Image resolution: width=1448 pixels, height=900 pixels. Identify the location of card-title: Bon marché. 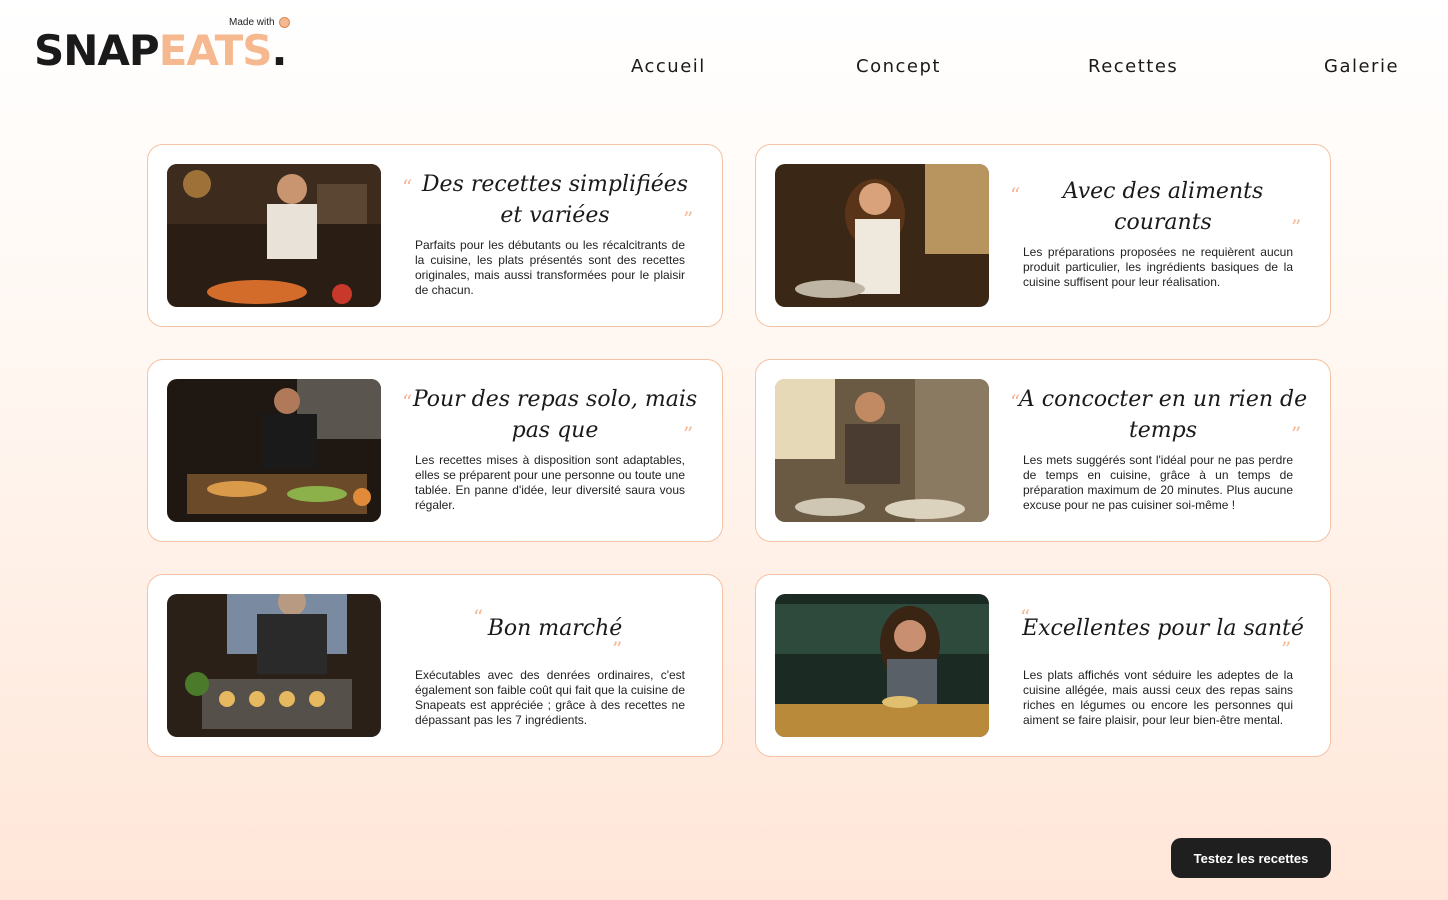
(555, 628).